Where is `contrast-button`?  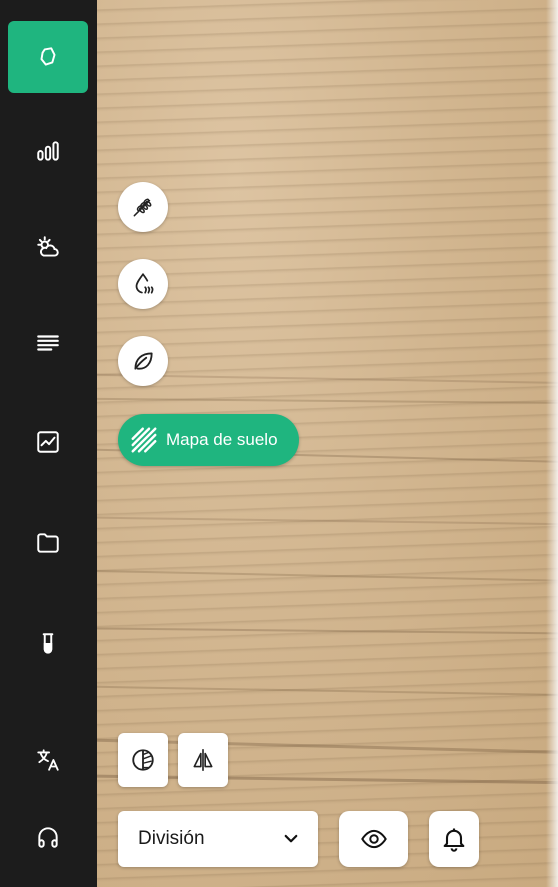 contrast-button is located at coordinates (143, 760).